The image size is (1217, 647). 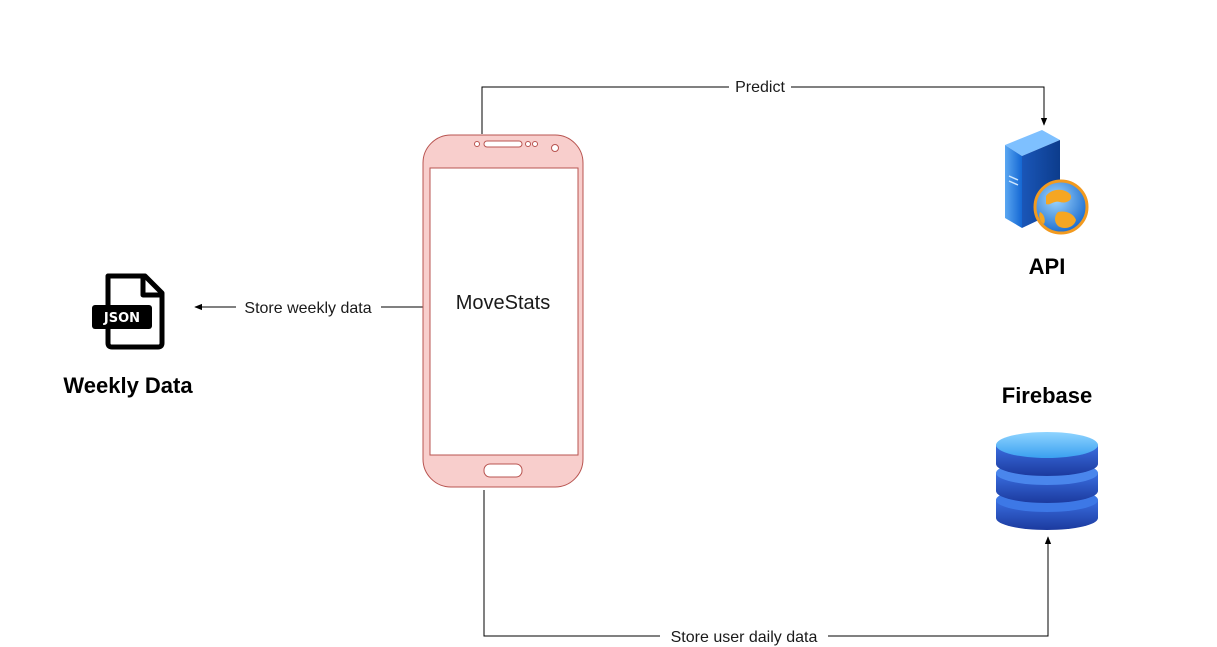 I want to click on database-icon, so click(x=1047, y=481).